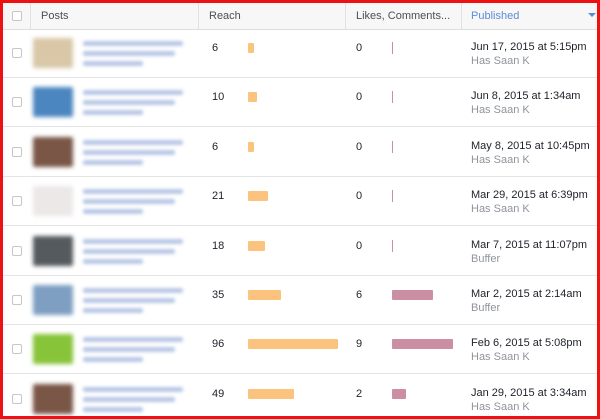 The height and width of the screenshot is (419, 600). I want to click on reach-value: 96, so click(218, 344).